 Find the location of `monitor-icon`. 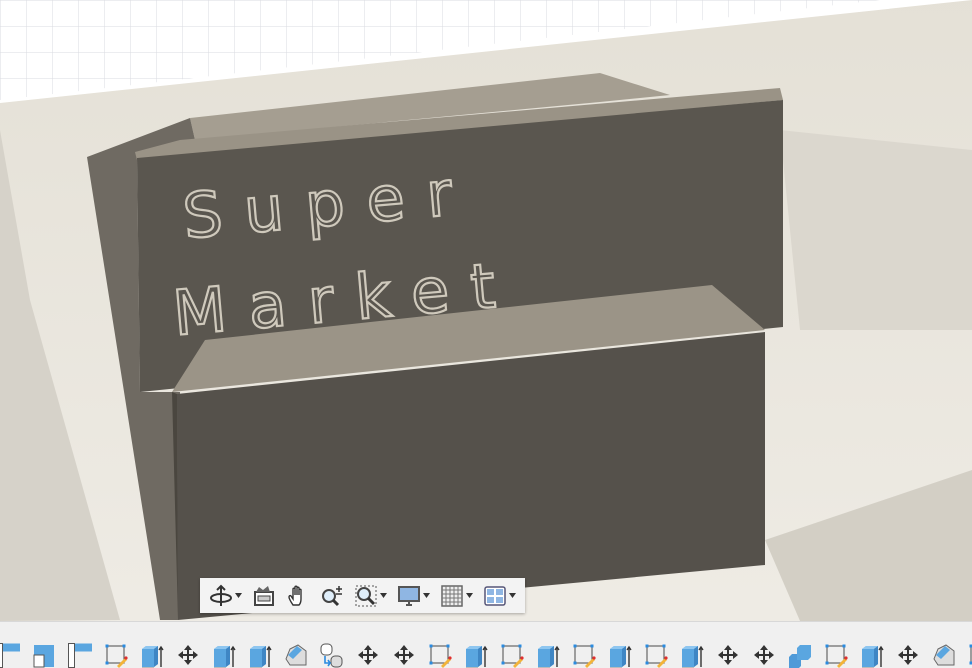

monitor-icon is located at coordinates (409, 596).